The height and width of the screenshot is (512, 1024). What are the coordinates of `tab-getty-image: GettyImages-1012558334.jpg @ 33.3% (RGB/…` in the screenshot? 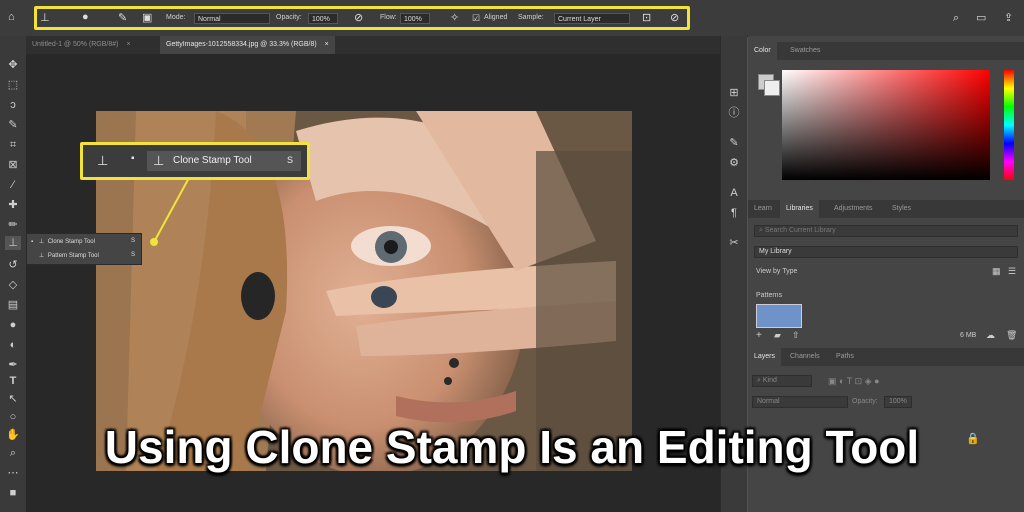 It's located at (247, 45).